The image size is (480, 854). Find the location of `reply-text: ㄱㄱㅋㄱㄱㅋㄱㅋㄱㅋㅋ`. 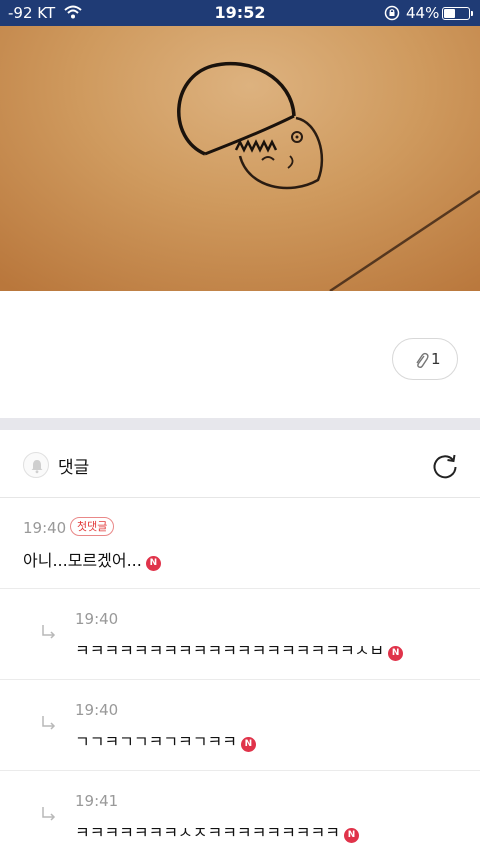

reply-text: ㄱㄱㅋㄱㄱㅋㄱㅋㄱㅋㅋ is located at coordinates (156, 741).